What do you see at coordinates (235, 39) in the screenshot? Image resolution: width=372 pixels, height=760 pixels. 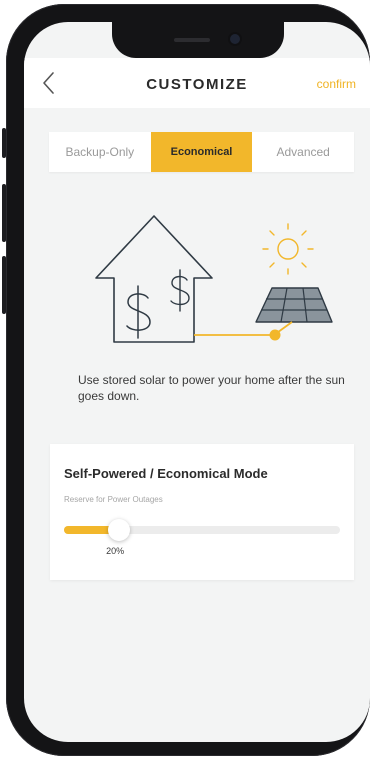 I see `camera-icon` at bounding box center [235, 39].